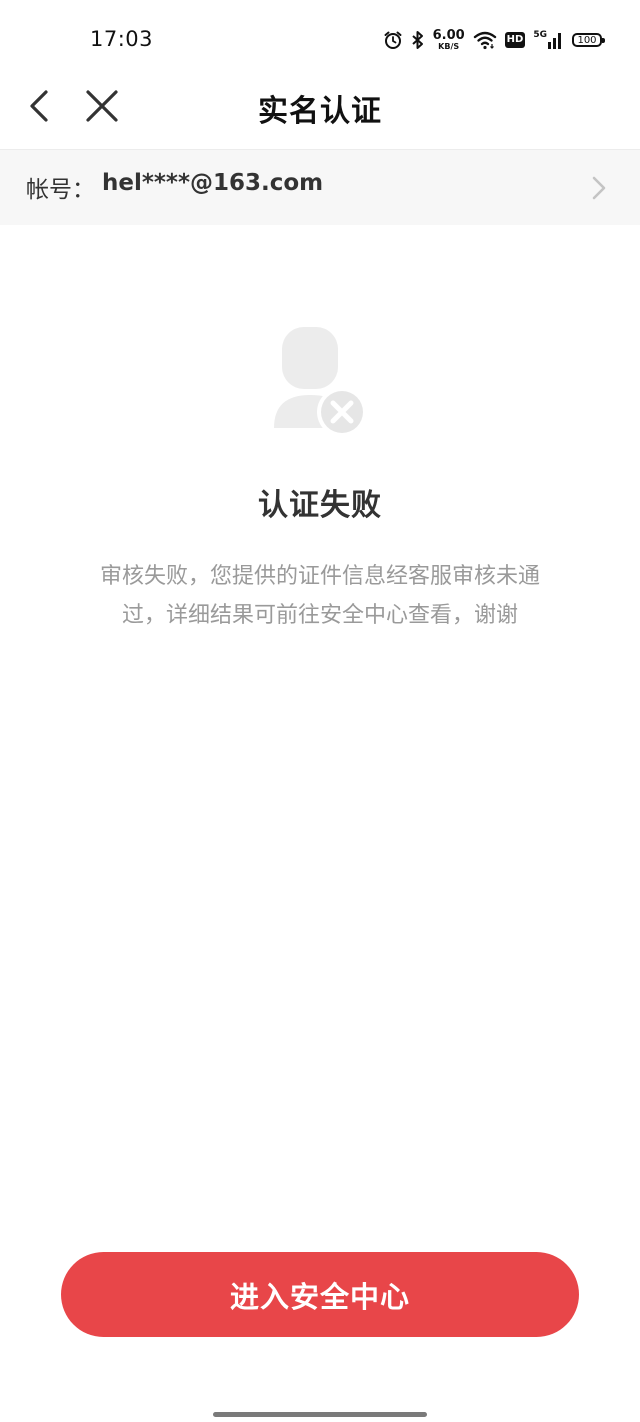 The image size is (640, 1422). What do you see at coordinates (418, 40) in the screenshot?
I see `bluetooth-icon` at bounding box center [418, 40].